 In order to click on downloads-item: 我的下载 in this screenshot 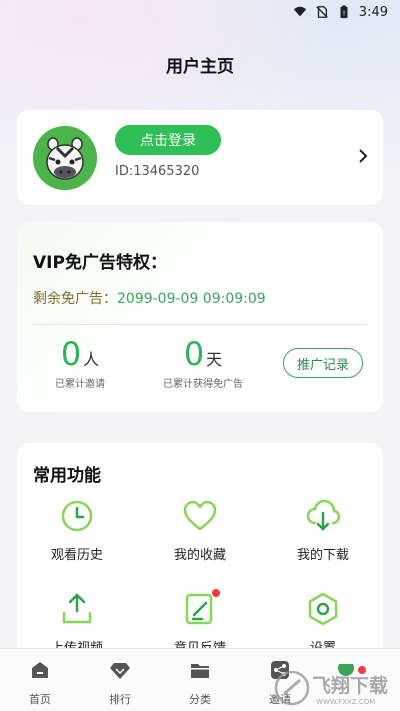, I will do `click(323, 530)`.